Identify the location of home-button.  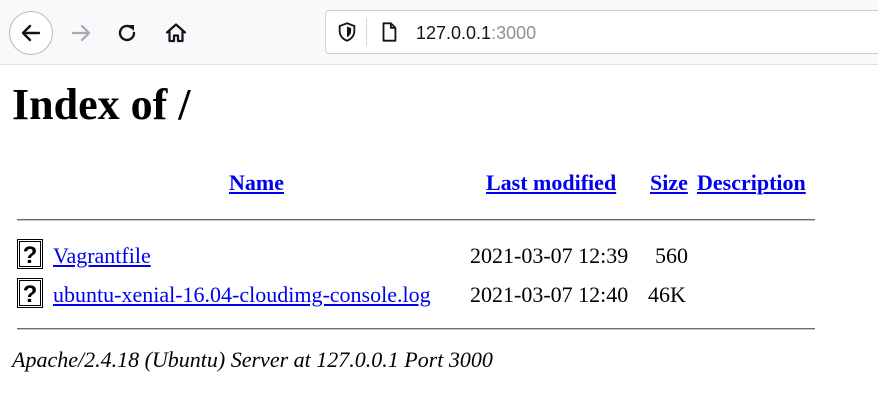
(176, 33).